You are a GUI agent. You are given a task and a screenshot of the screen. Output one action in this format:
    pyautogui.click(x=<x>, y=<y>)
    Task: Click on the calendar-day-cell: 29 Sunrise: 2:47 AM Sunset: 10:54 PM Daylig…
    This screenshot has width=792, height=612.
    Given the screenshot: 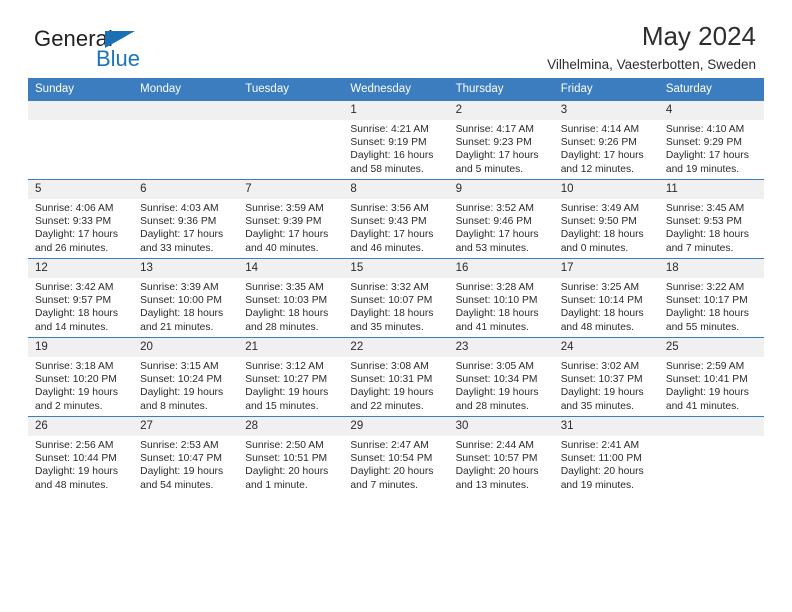 What is the action you would take?
    pyautogui.click(x=396, y=455)
    